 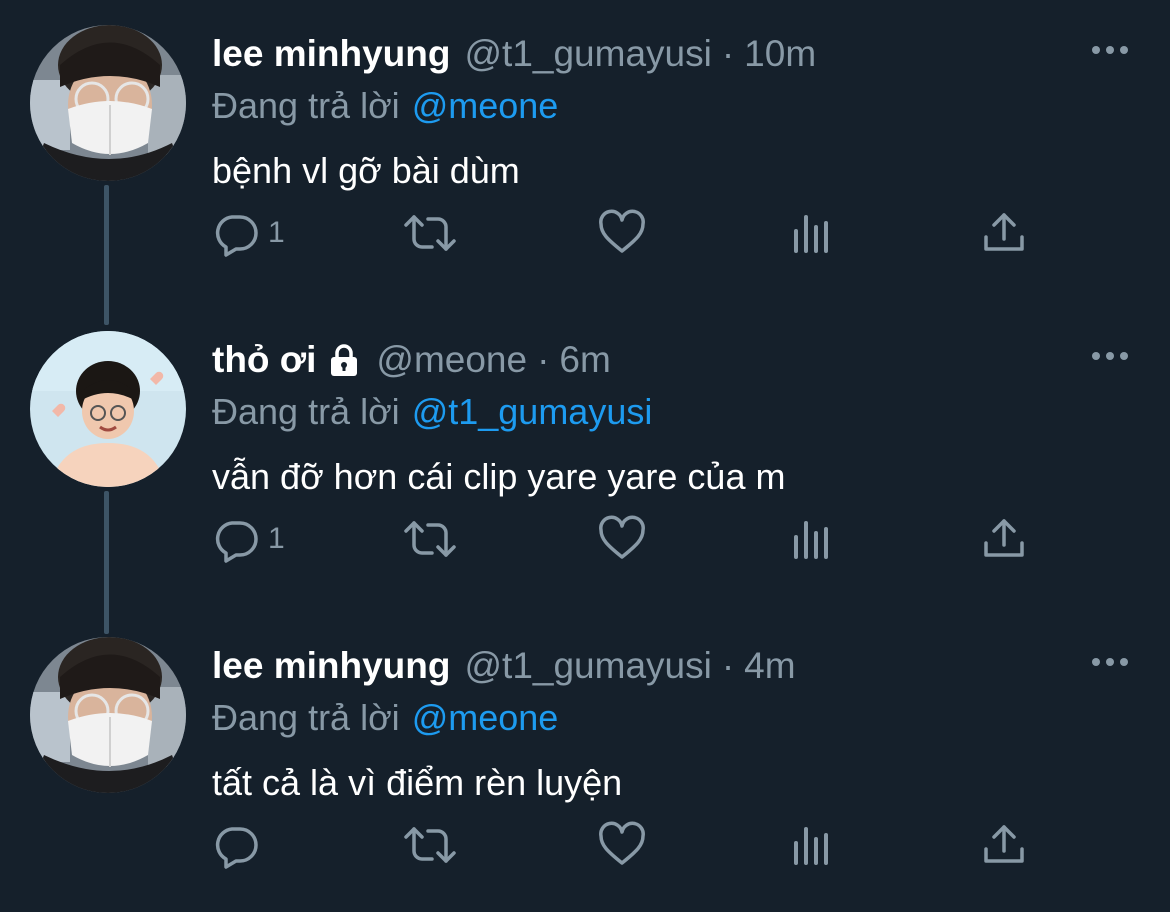 What do you see at coordinates (769, 666) in the screenshot?
I see `timestamp: 4m` at bounding box center [769, 666].